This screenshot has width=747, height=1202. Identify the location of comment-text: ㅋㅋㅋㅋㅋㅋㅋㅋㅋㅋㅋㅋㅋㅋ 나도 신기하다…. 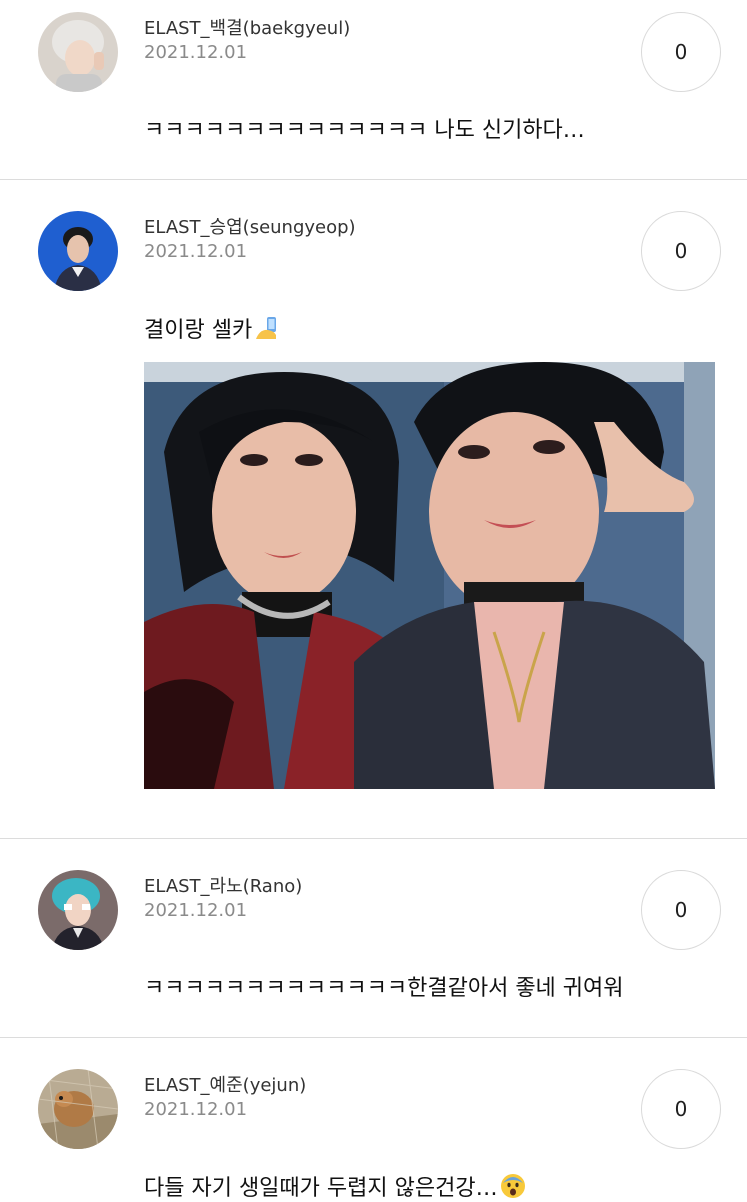
(364, 130).